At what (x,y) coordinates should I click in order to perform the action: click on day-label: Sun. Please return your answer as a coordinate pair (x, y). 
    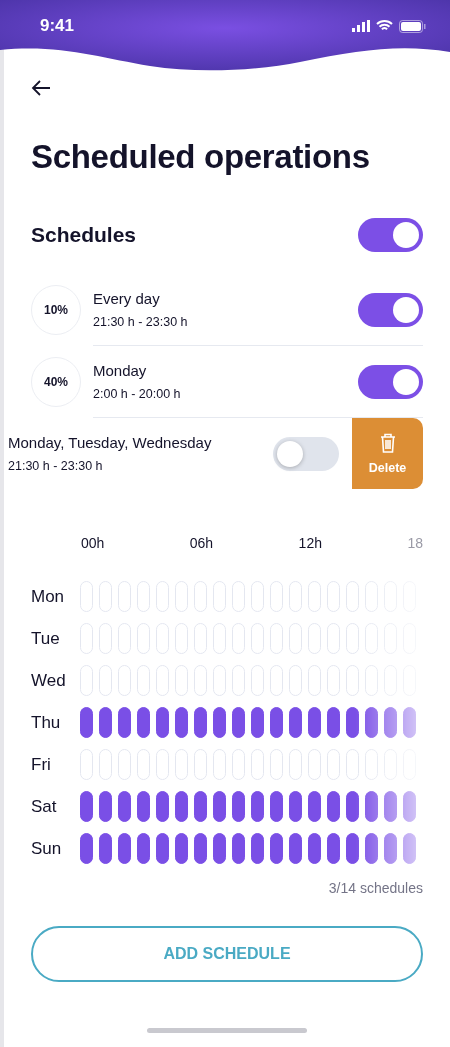
    Looking at the image, I should click on (47, 848).